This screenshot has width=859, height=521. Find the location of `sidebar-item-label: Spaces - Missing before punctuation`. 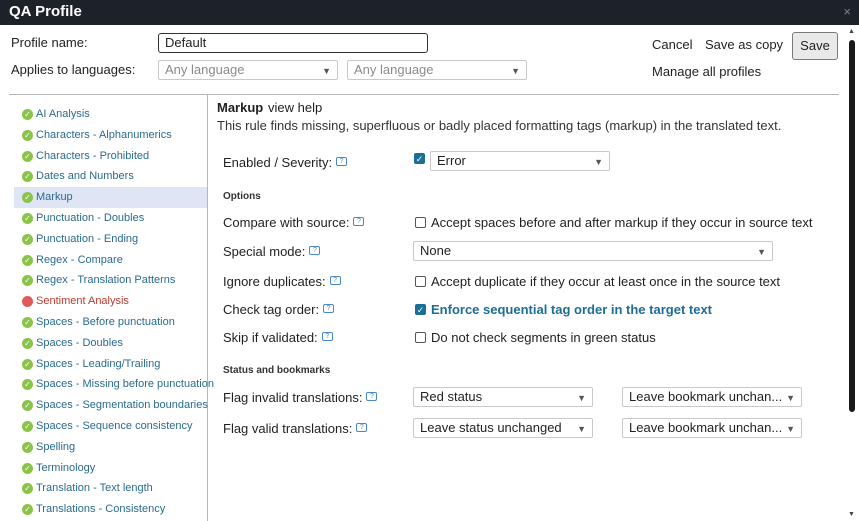

sidebar-item-label: Spaces - Missing before punctuation is located at coordinates (125, 384).